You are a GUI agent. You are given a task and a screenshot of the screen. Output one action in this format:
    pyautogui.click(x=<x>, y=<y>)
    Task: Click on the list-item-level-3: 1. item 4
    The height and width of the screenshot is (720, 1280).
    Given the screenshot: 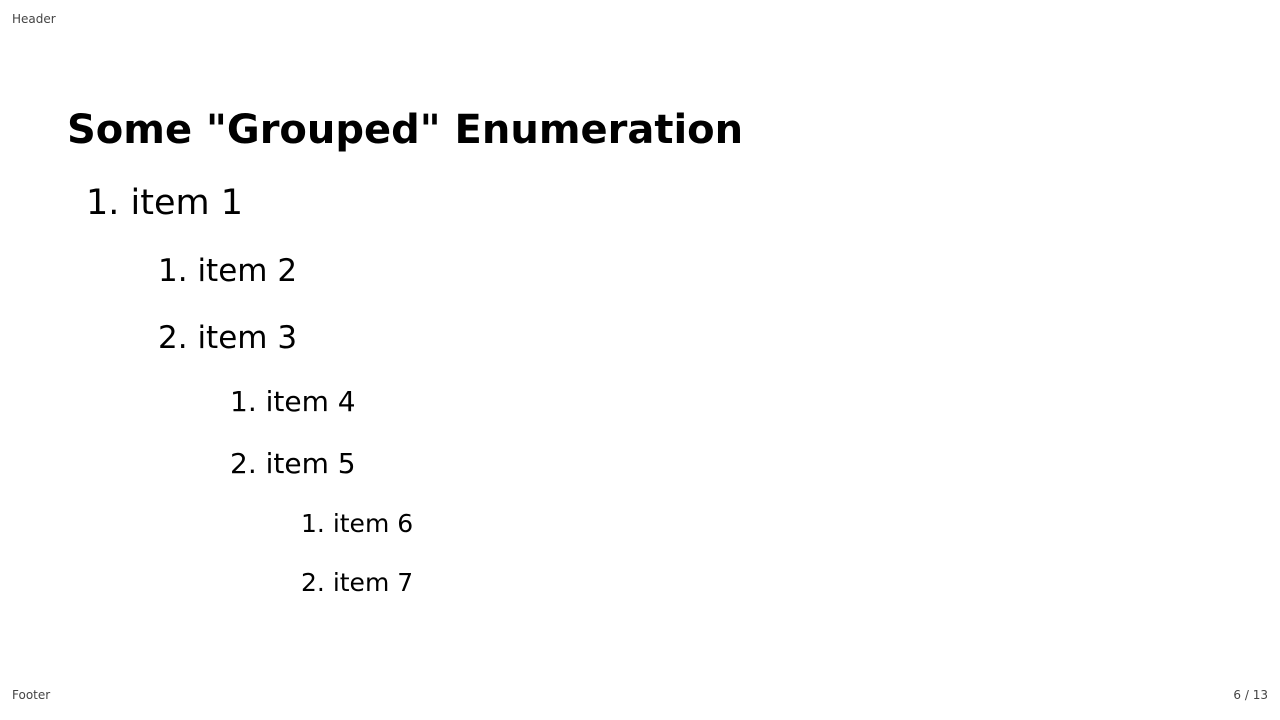 What is the action you would take?
    pyautogui.click(x=293, y=402)
    